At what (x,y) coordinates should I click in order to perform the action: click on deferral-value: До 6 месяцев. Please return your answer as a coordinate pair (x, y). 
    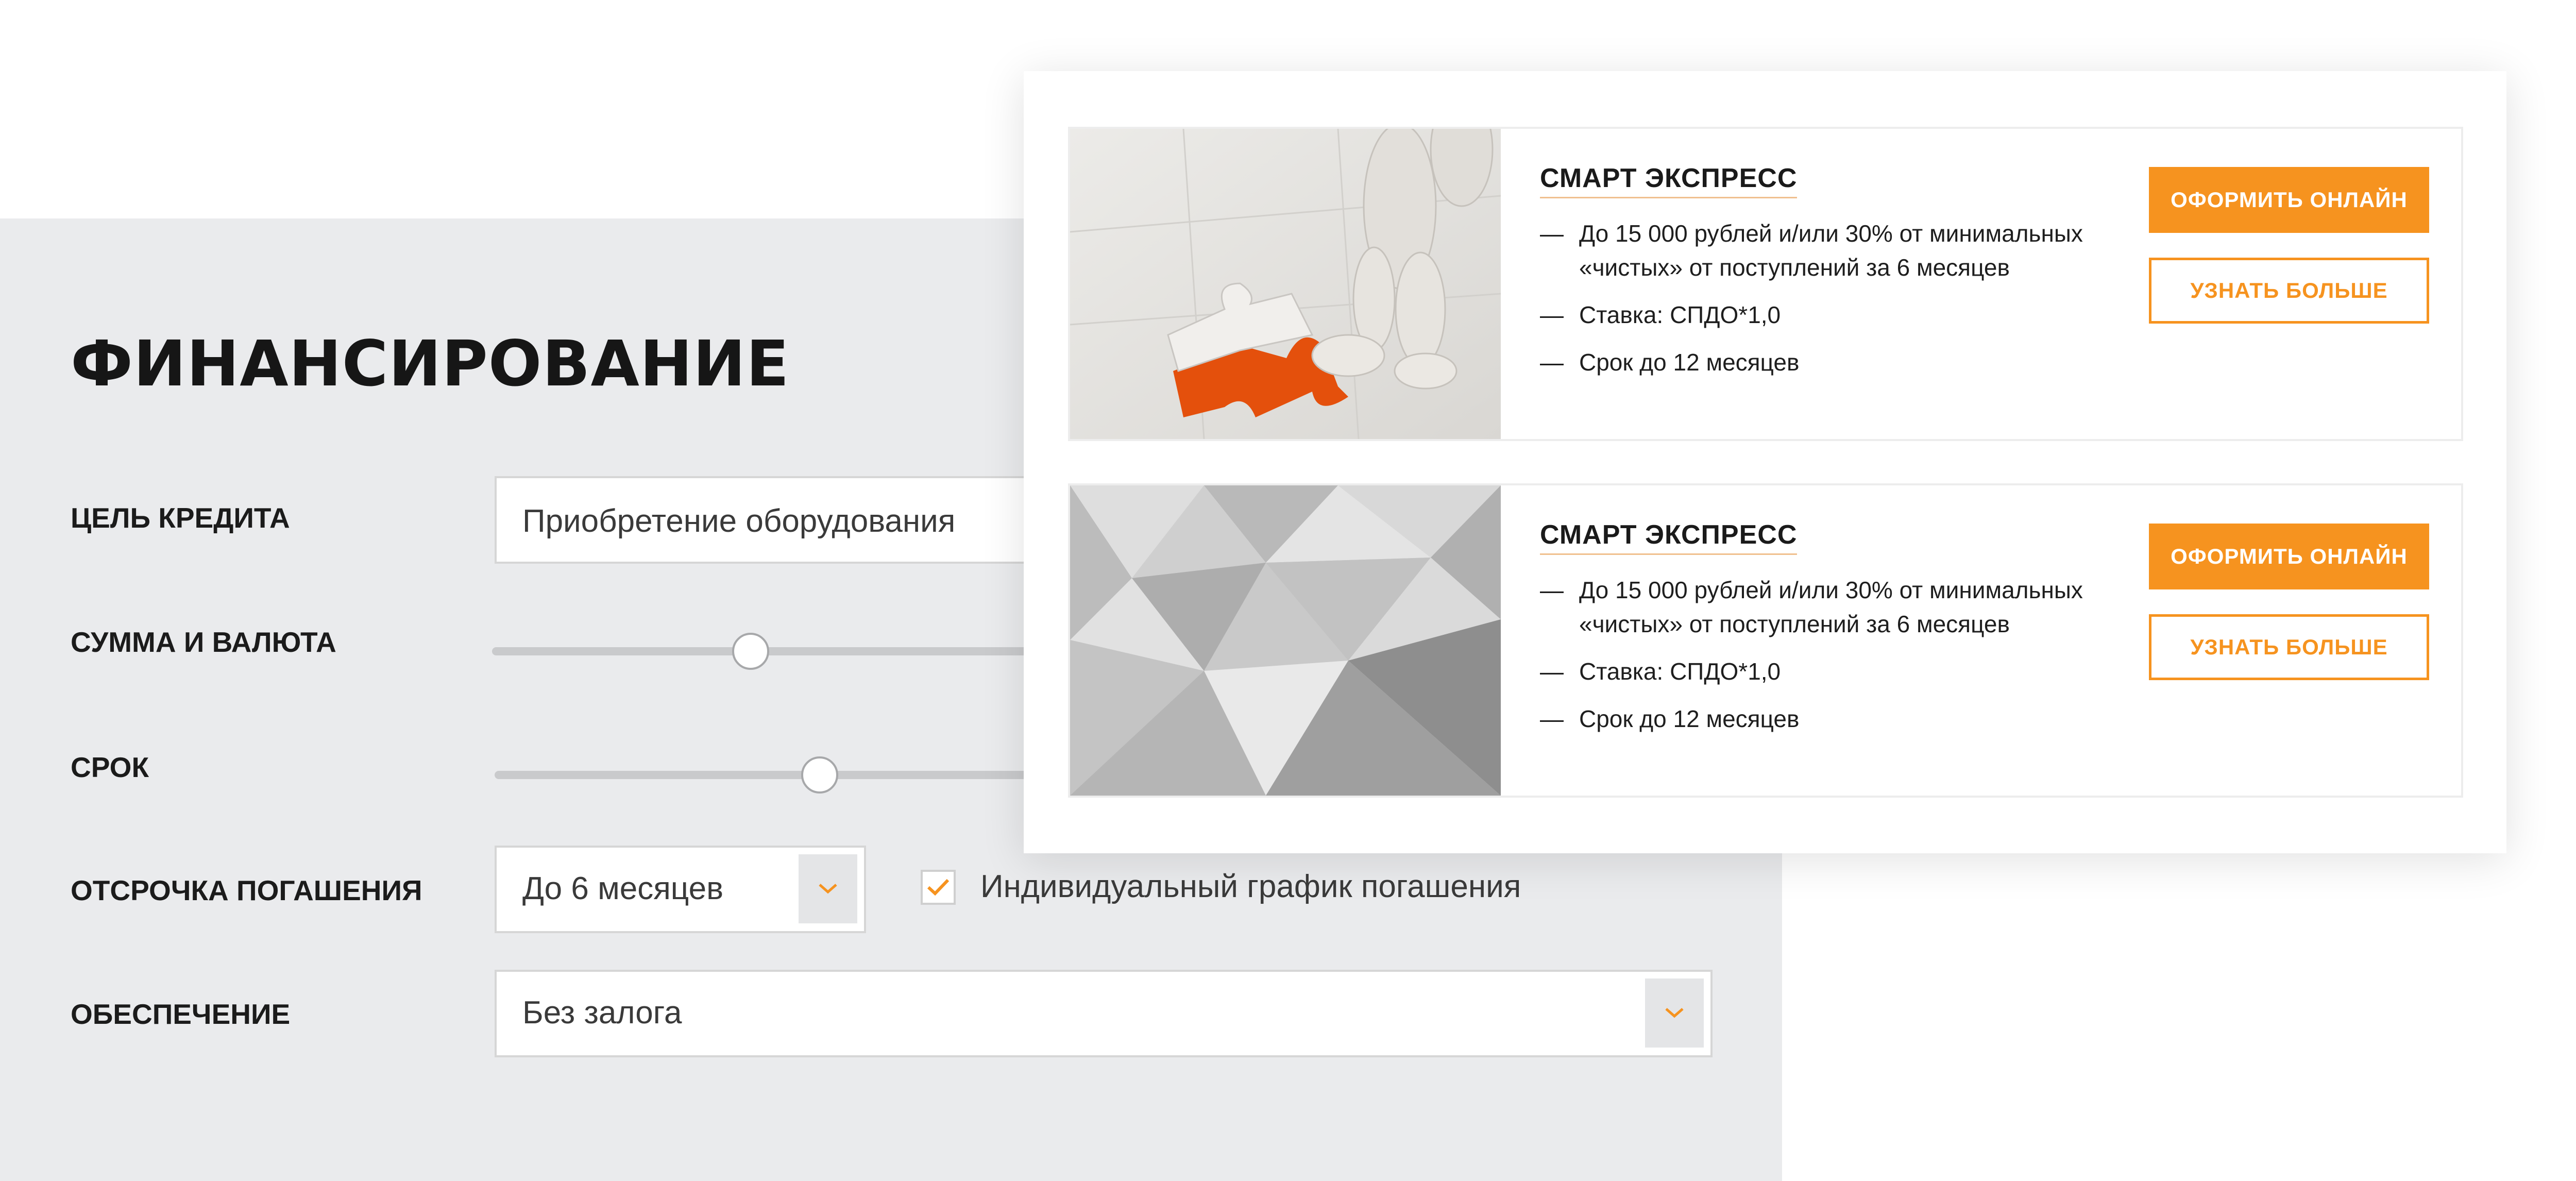
    Looking at the image, I should click on (623, 888).